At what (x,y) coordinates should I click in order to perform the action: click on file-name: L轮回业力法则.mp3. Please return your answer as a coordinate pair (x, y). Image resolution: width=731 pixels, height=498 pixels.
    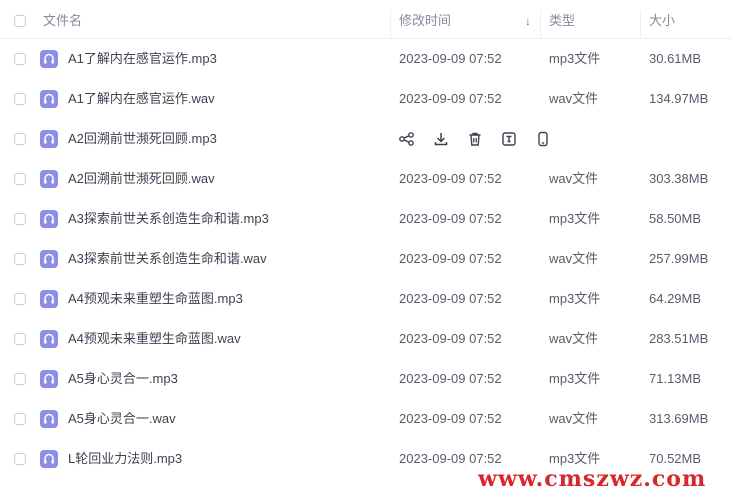
    Looking at the image, I should click on (125, 459).